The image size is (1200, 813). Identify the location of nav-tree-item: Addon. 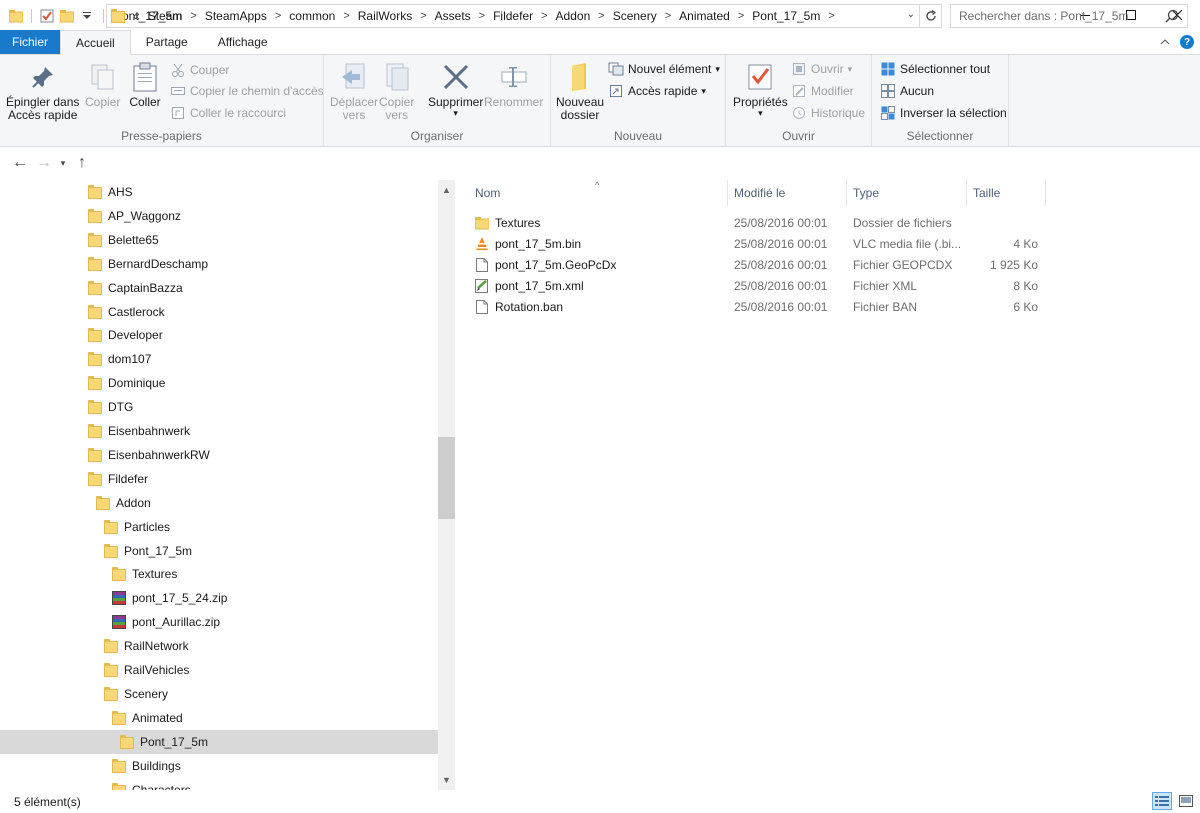
(219, 503).